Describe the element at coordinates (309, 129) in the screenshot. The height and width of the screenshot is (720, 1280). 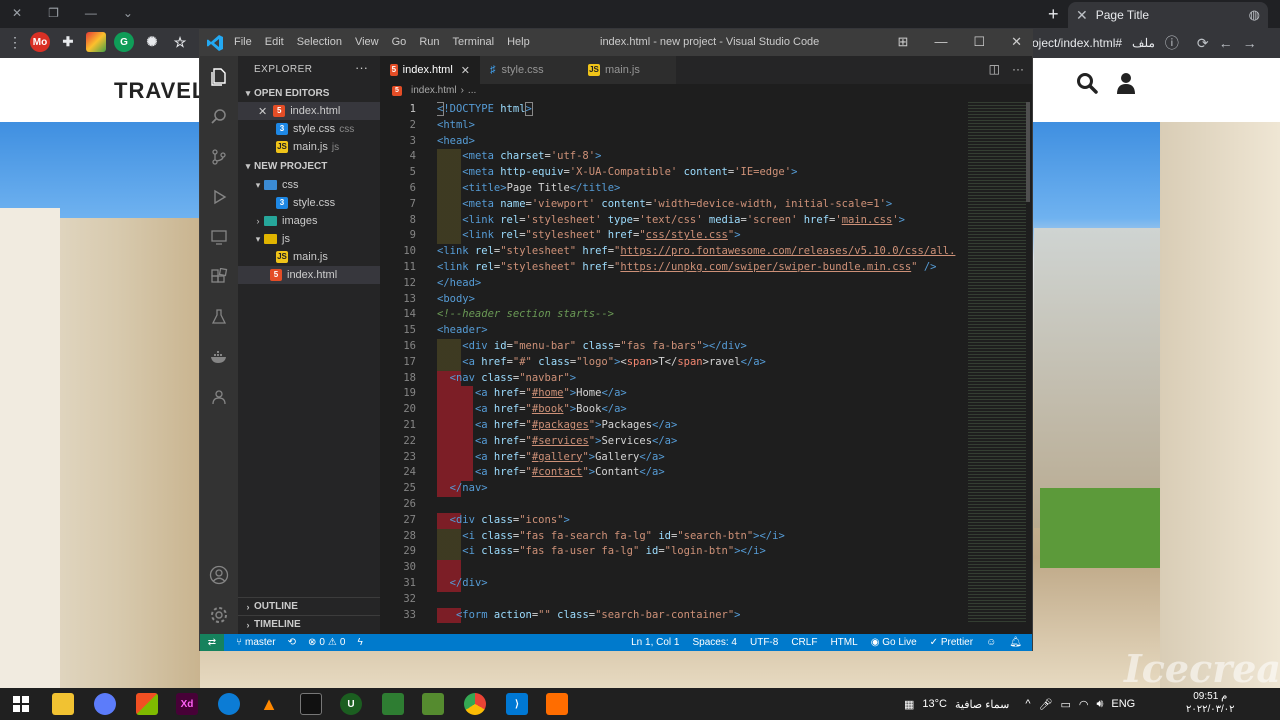
I see `open-editor-item-style: 3 style.css css` at that location.